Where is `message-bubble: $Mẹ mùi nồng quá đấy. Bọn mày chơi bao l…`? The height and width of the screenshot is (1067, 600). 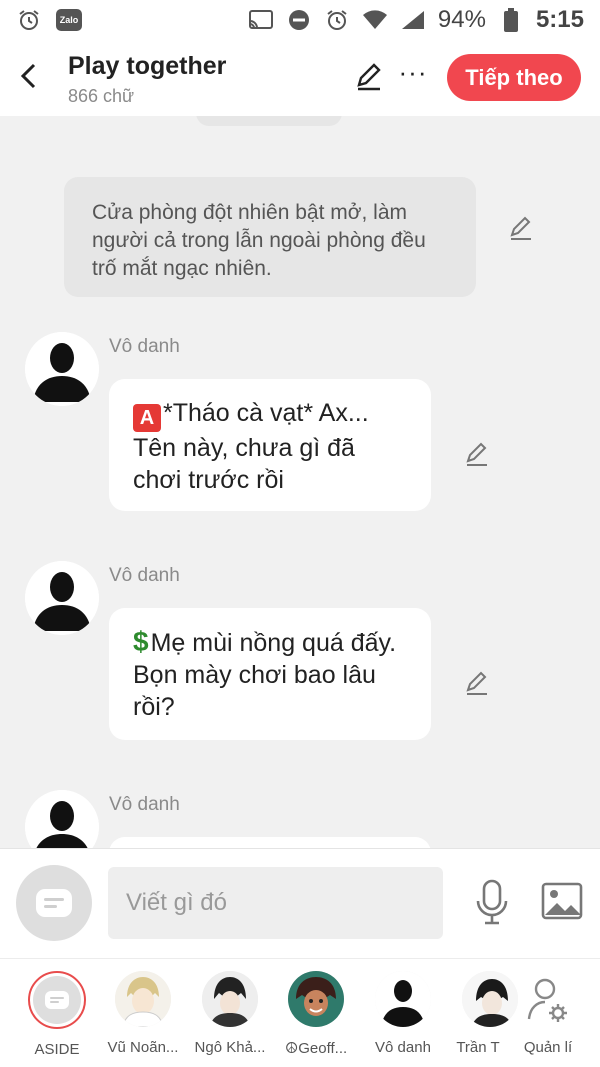
message-bubble: $Mẹ mùi nồng quá đấy. Bọn mày chơi bao l… is located at coordinates (270, 674).